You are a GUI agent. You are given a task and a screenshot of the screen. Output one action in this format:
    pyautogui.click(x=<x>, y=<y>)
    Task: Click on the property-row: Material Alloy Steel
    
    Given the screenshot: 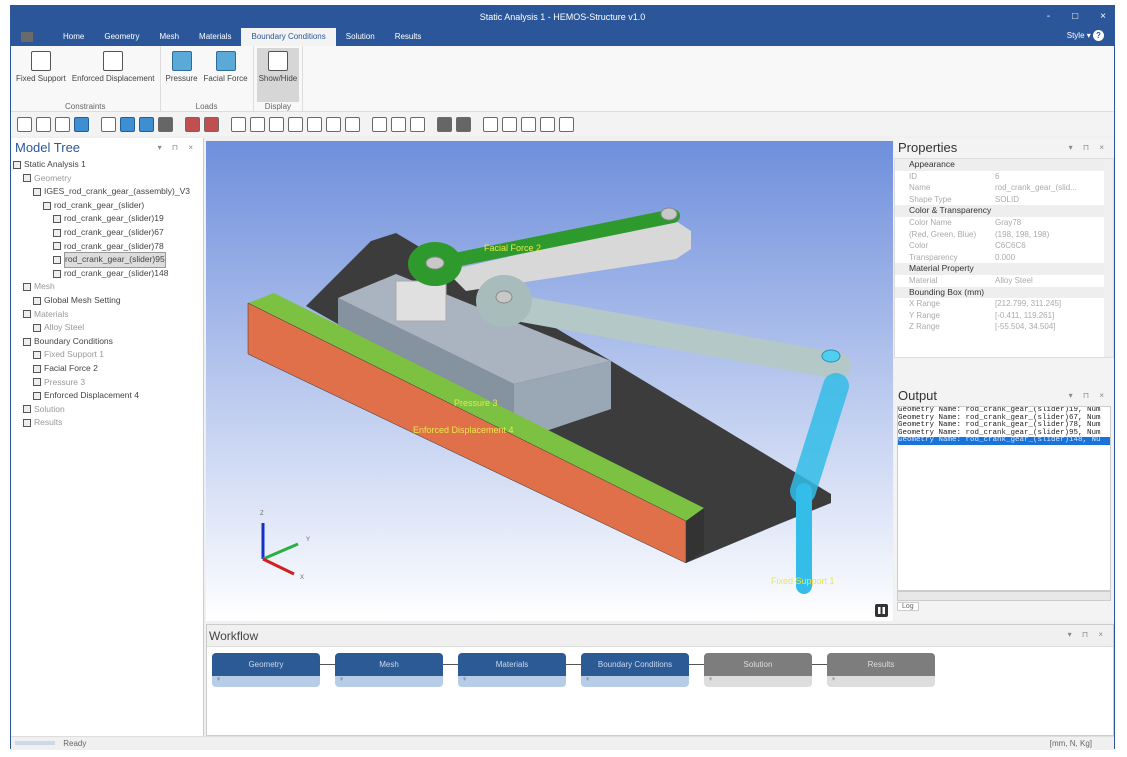 What is the action you would take?
    pyautogui.click(x=1004, y=281)
    